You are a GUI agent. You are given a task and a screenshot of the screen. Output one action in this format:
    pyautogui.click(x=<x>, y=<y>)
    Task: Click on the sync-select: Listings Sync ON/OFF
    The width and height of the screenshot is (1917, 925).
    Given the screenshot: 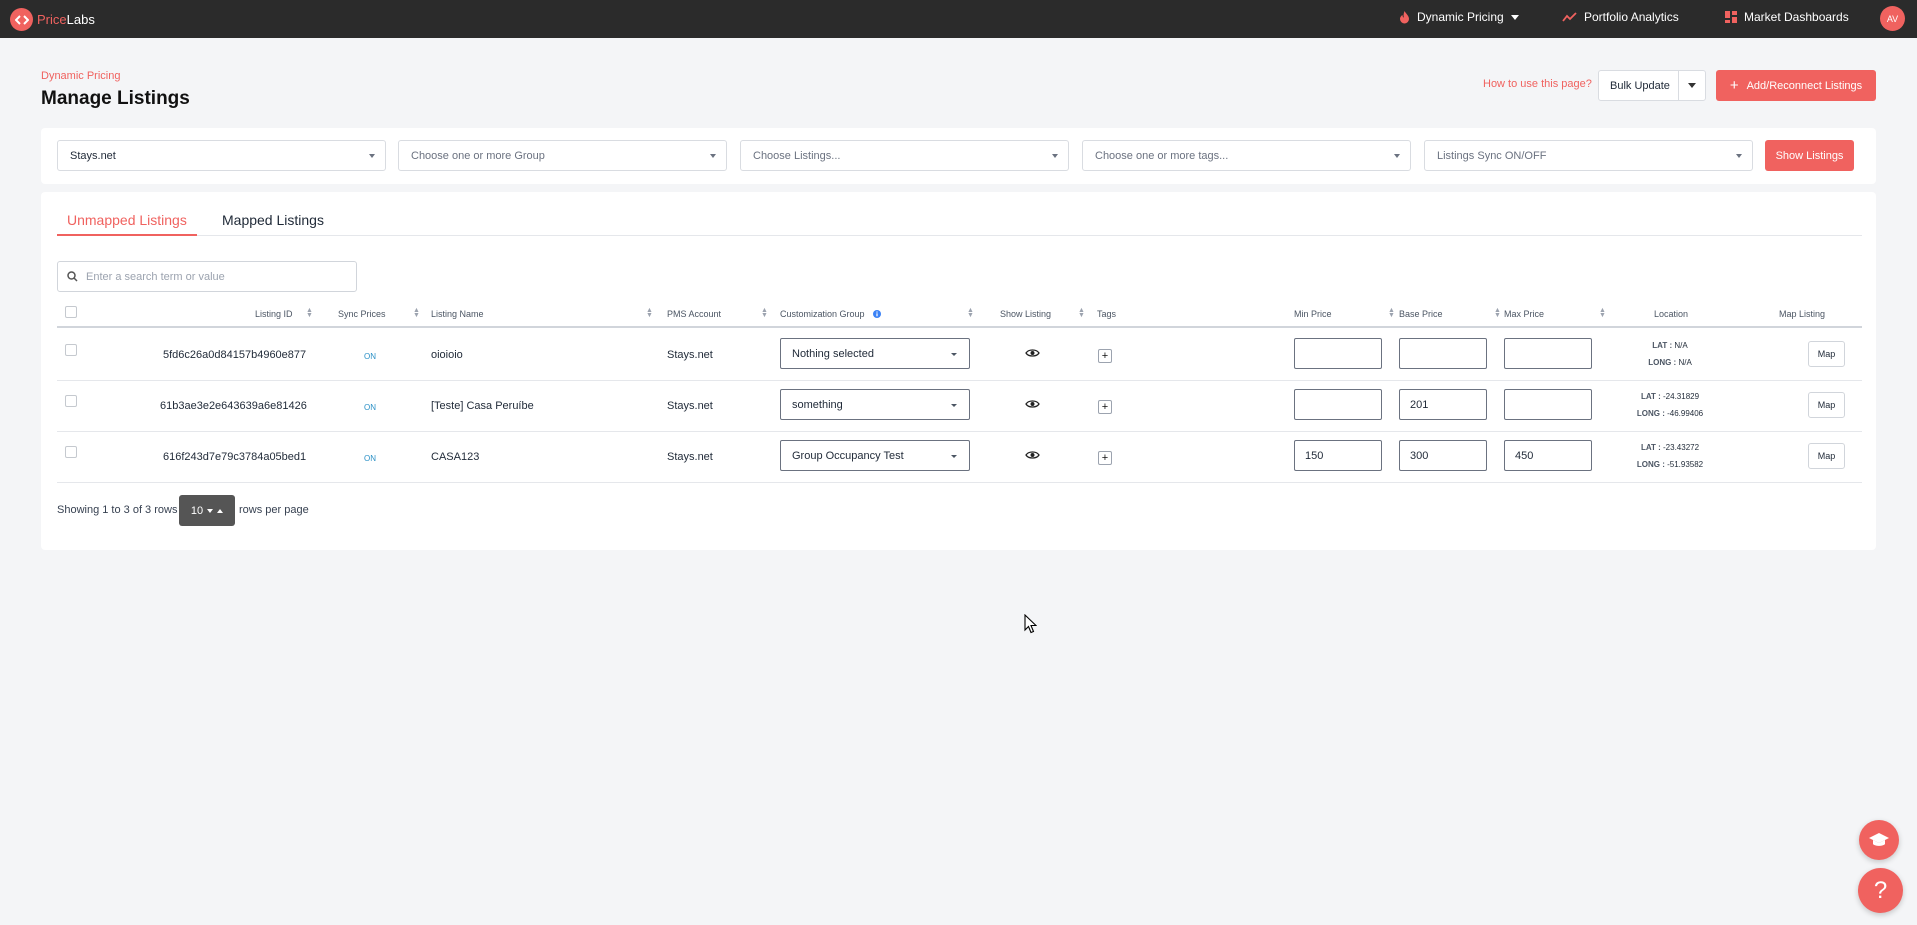 What is the action you would take?
    pyautogui.click(x=1588, y=155)
    